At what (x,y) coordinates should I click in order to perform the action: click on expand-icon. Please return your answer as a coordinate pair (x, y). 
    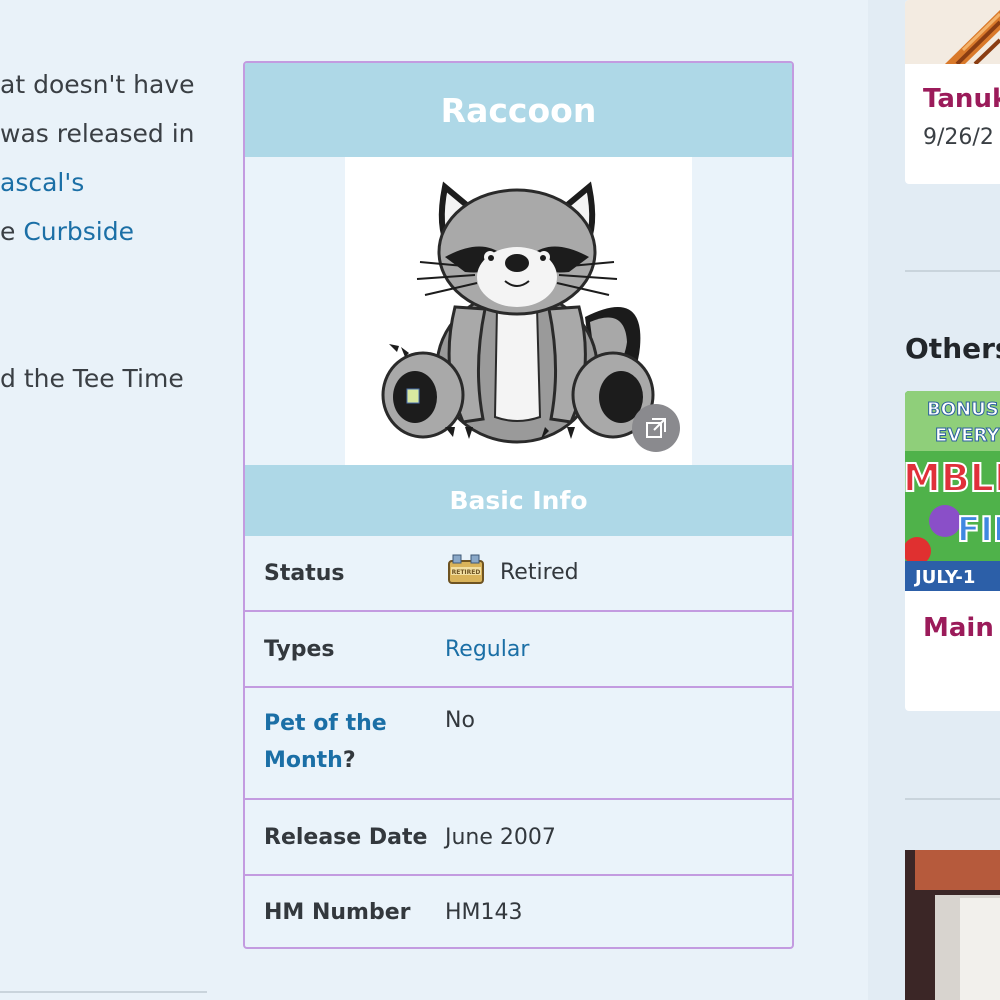
    Looking at the image, I should click on (656, 428).